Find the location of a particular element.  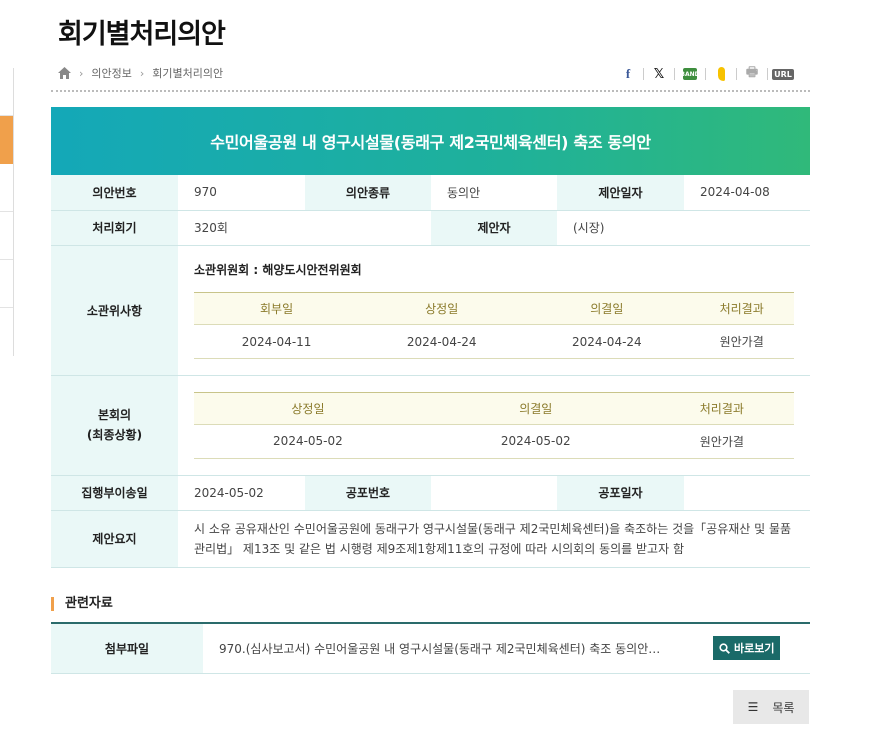

plenary-header: 처리결과 is located at coordinates (721, 408).